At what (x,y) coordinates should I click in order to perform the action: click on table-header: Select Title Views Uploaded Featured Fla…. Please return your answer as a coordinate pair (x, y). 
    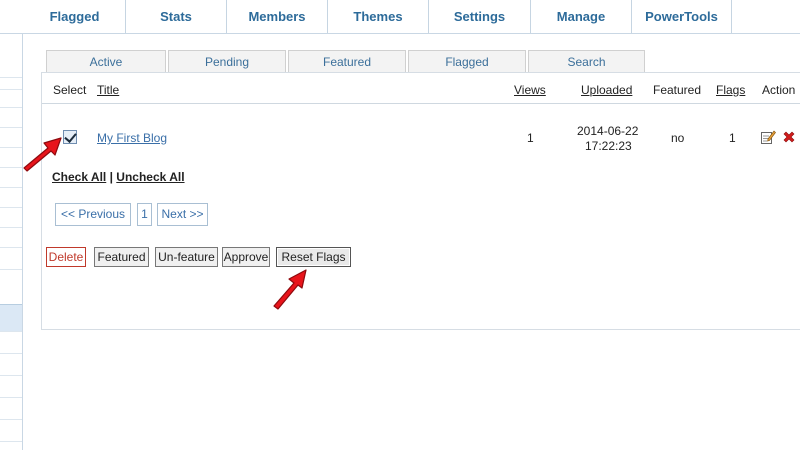
    Looking at the image, I should click on (421, 90).